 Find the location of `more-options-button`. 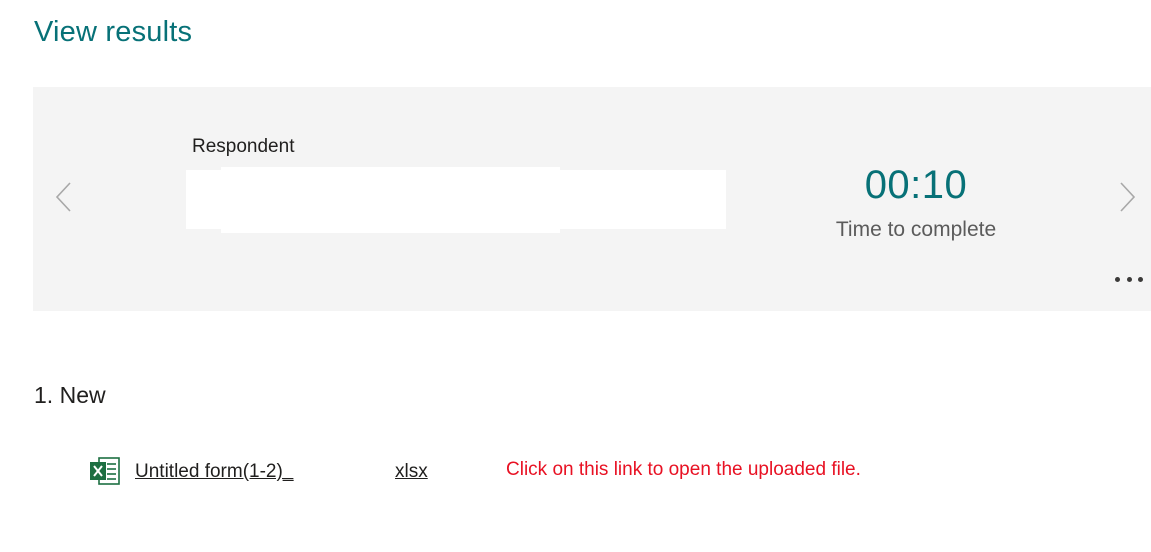

more-options-button is located at coordinates (1129, 279).